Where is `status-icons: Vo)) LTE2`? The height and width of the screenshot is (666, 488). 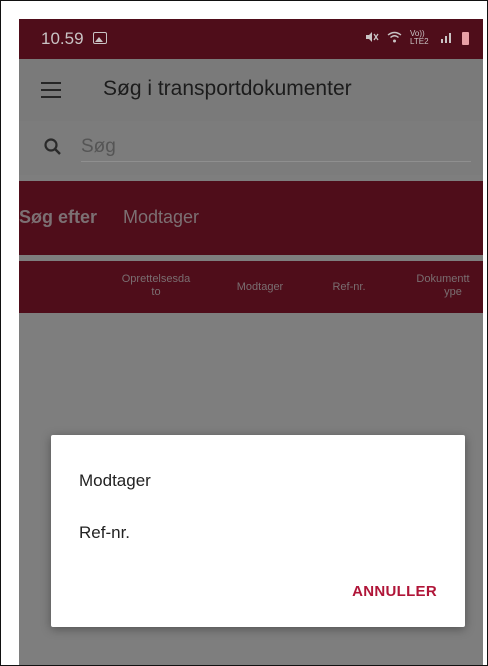 status-icons: Vo)) LTE2 is located at coordinates (417, 38).